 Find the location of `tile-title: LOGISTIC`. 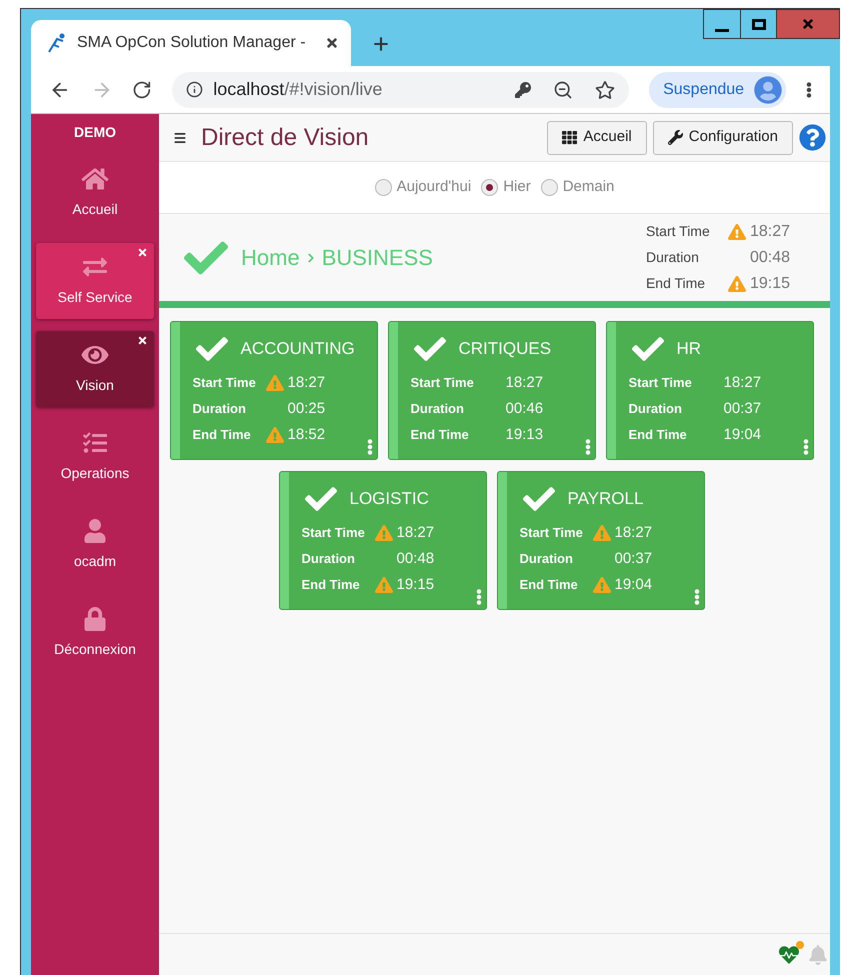

tile-title: LOGISTIC is located at coordinates (389, 499).